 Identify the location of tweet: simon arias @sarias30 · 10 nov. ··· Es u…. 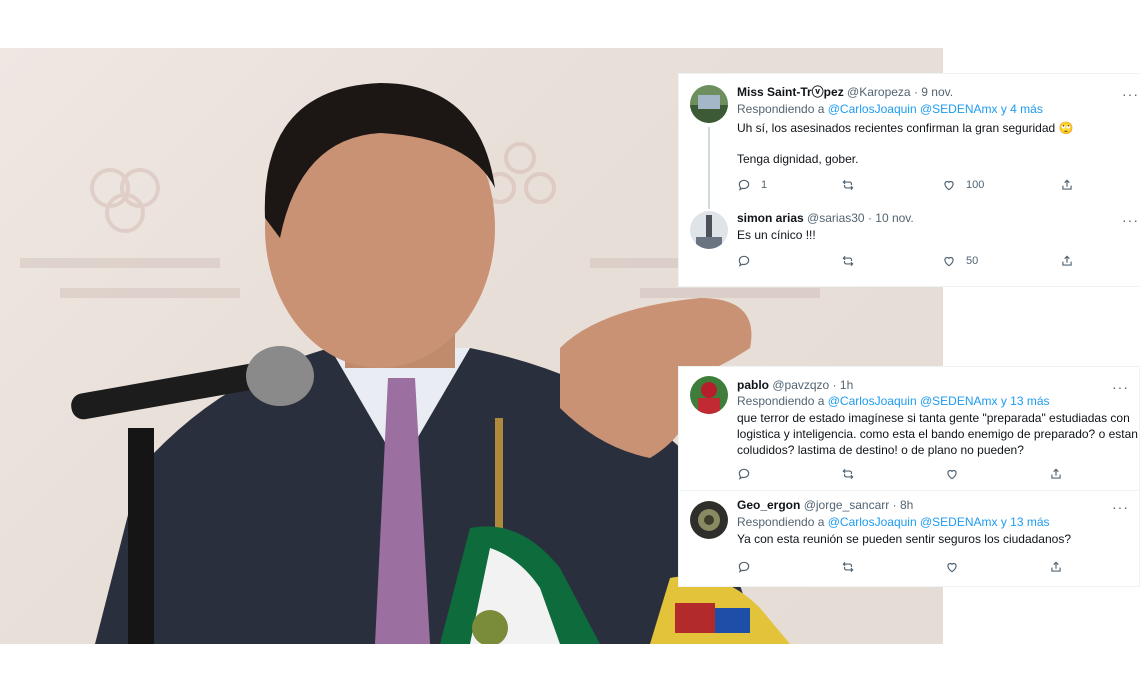
(909, 246).